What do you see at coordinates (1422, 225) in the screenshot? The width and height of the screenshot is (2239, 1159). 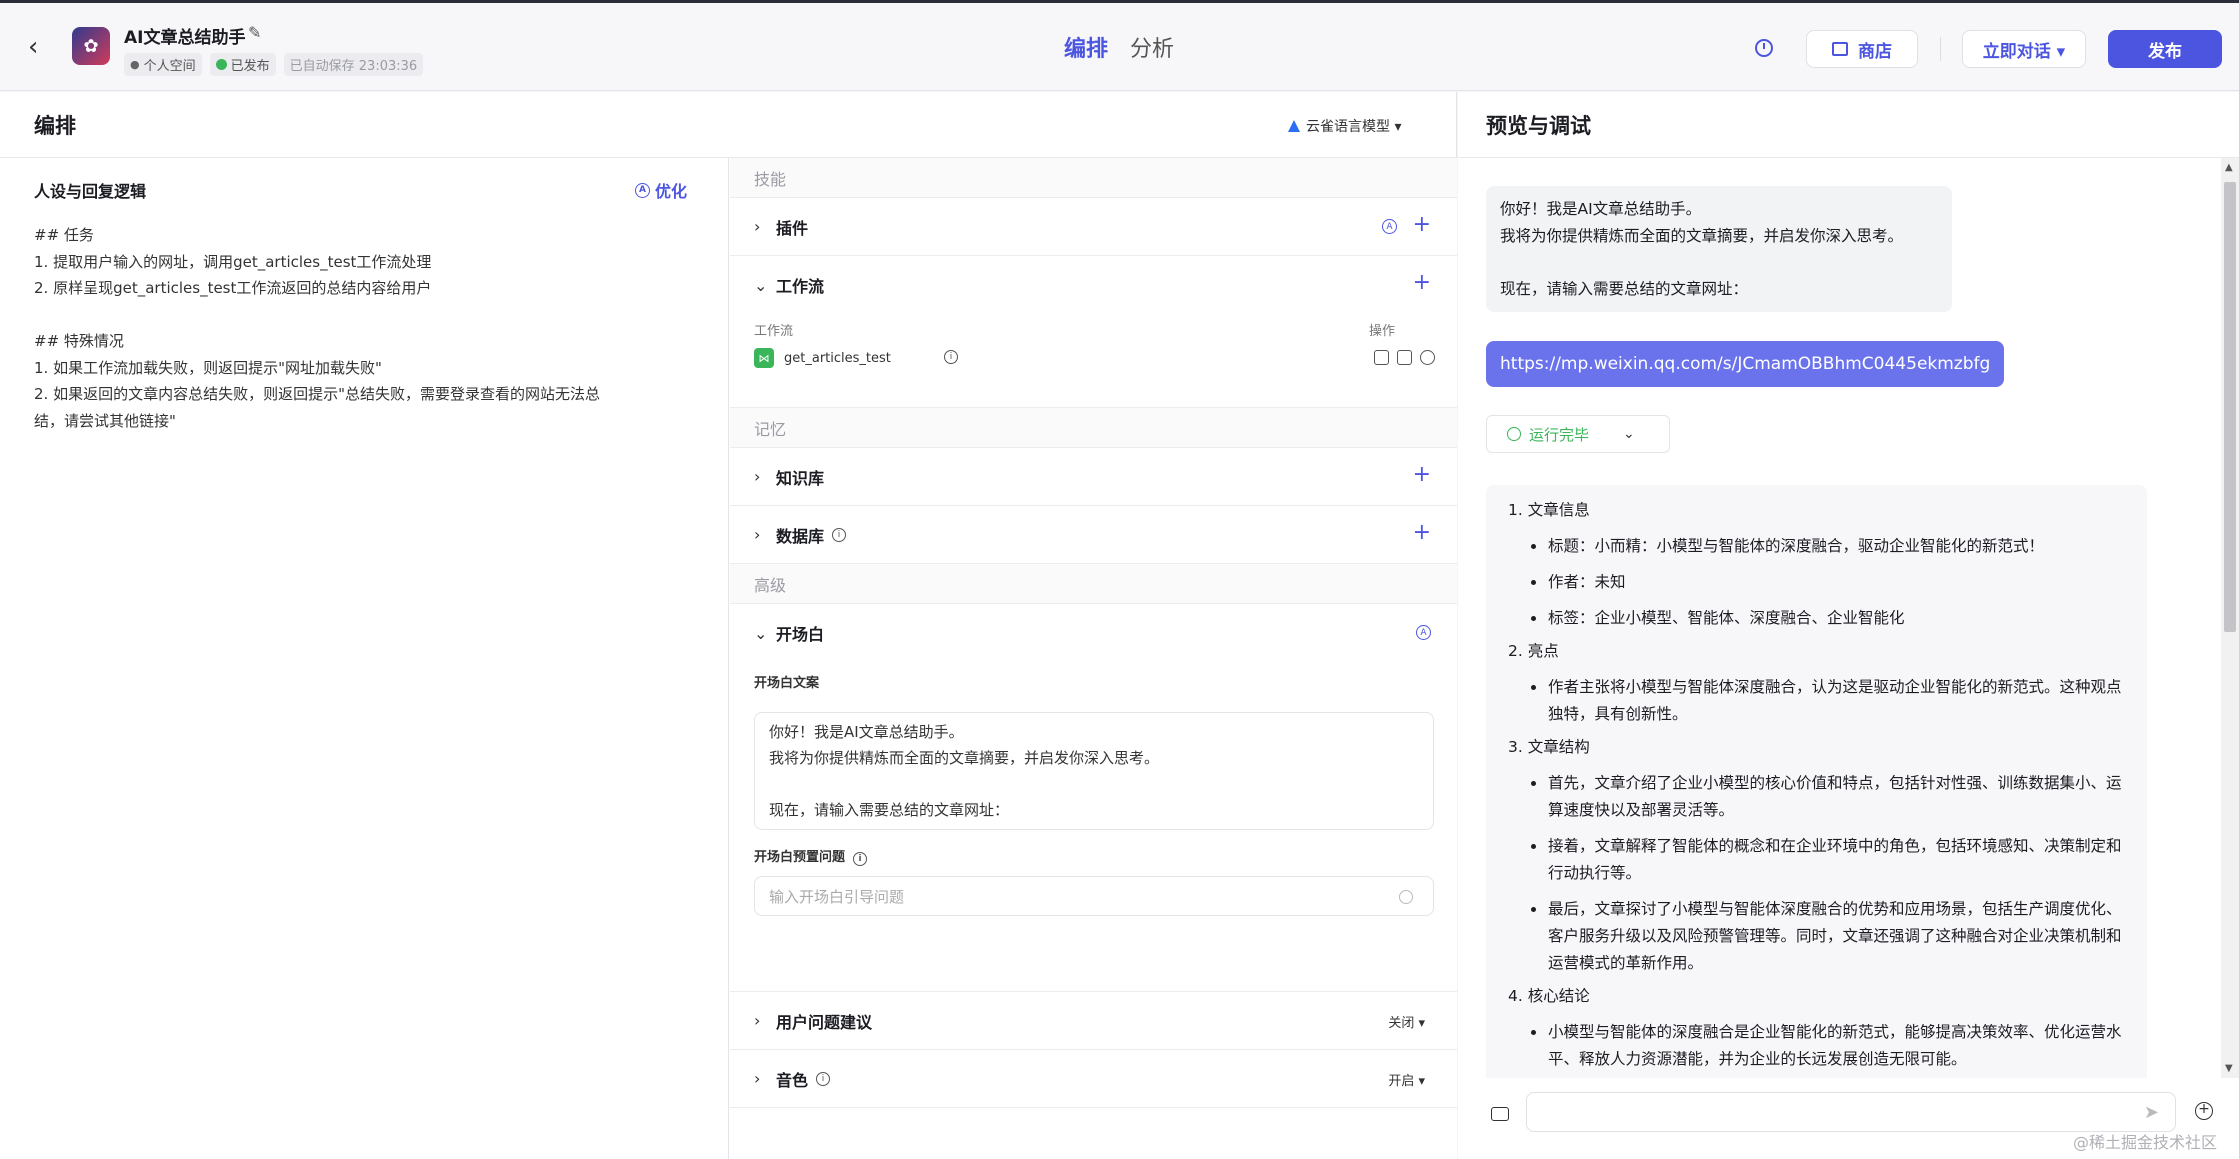 I see `add-plugin-icon: +` at bounding box center [1422, 225].